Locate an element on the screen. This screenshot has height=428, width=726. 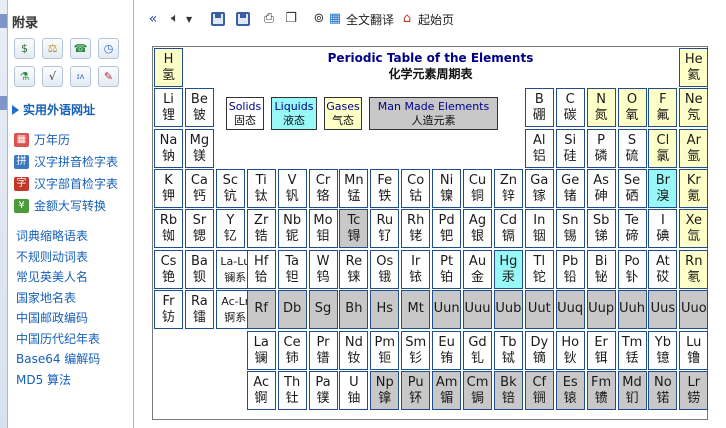
print-button: ⎙ is located at coordinates (269, 19).